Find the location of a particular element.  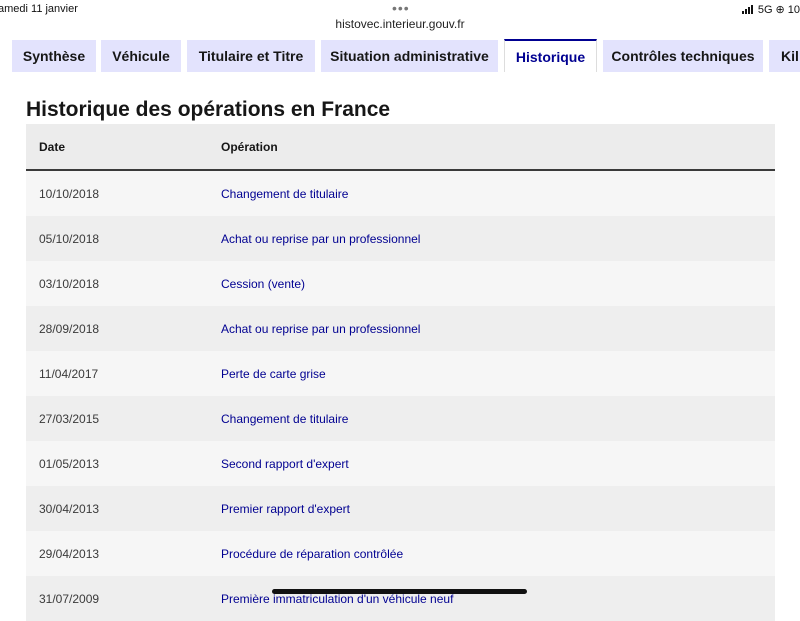

page-title: Historique des opérations en France is located at coordinates (208, 109).